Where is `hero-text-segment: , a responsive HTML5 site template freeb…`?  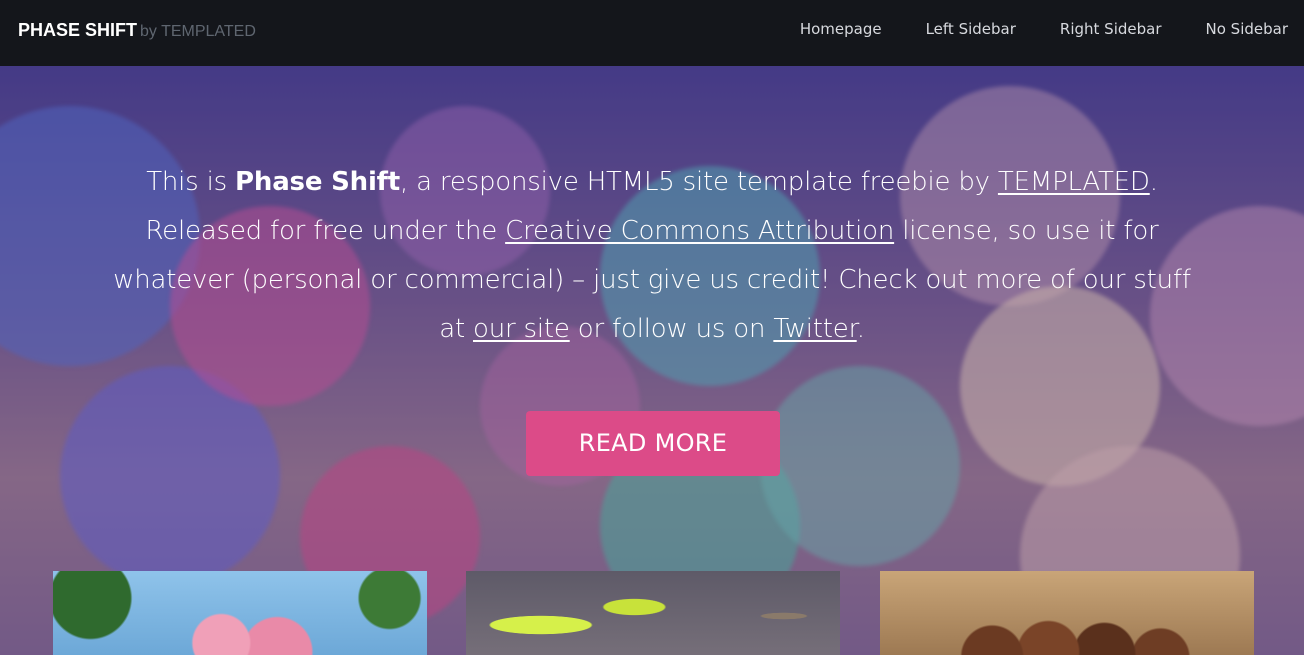 hero-text-segment: , a responsive HTML5 site template freeb… is located at coordinates (699, 182).